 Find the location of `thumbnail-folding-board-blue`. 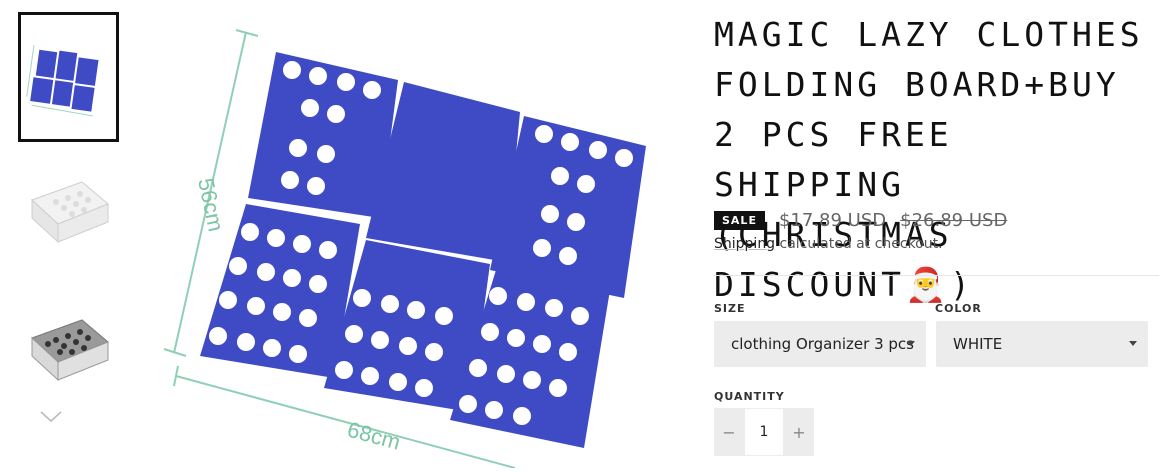

thumbnail-folding-board-blue is located at coordinates (68, 77).